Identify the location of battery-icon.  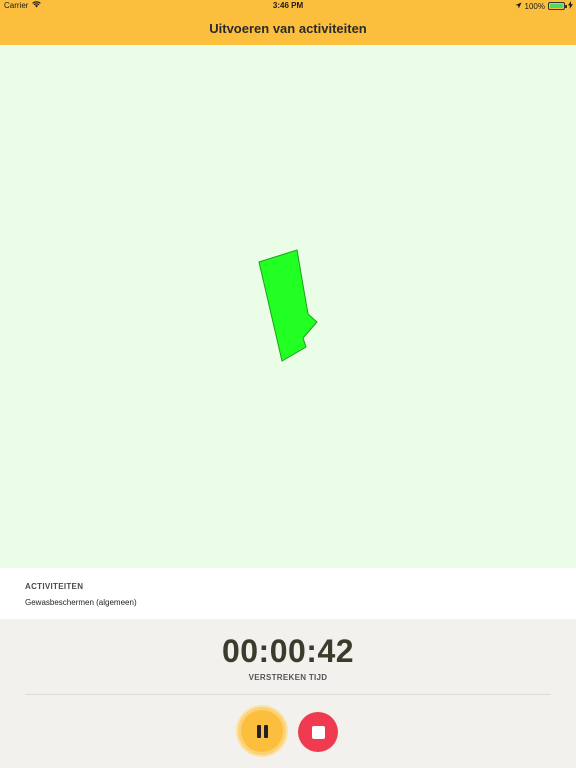
(557, 6).